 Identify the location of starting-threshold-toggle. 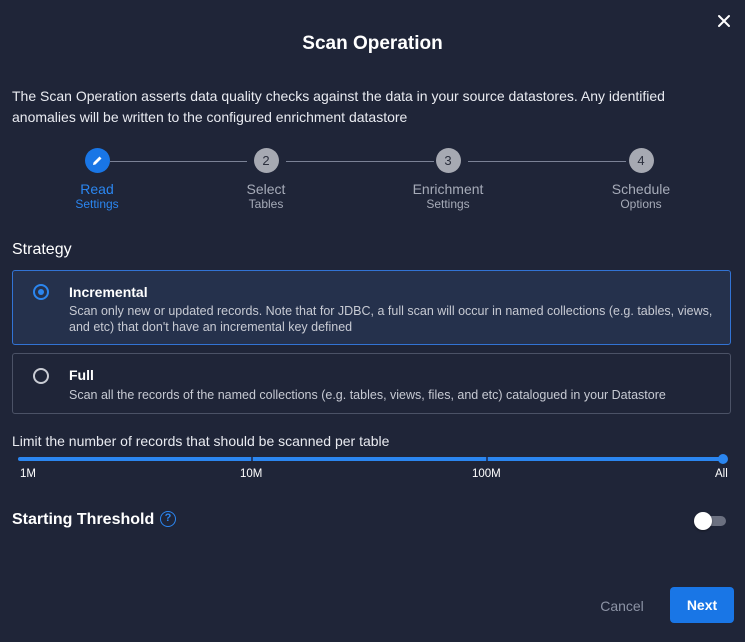
(711, 521).